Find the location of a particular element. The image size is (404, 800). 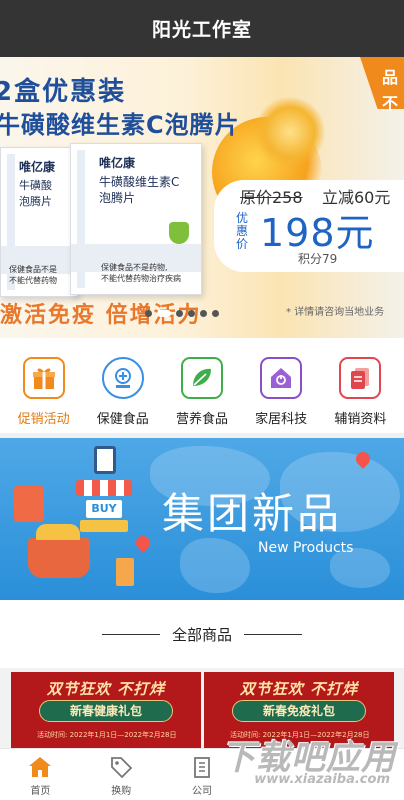

category-health-food: 保健食品 is located at coordinates (123, 385).